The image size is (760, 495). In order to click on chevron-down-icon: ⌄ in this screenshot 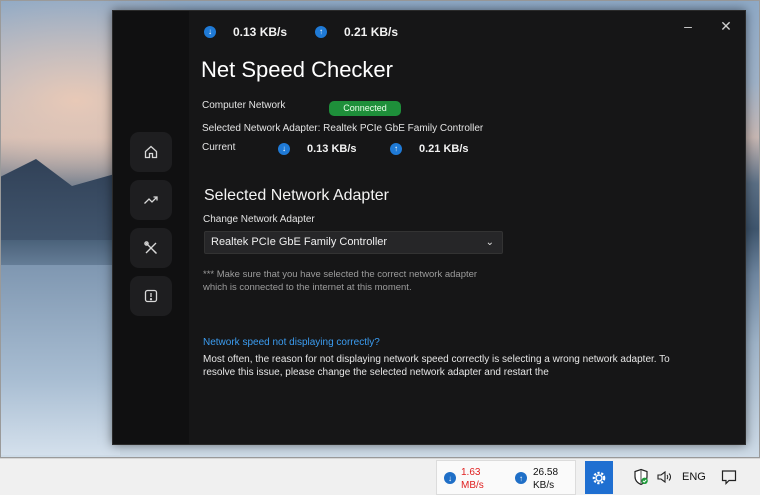, I will do `click(489, 242)`.